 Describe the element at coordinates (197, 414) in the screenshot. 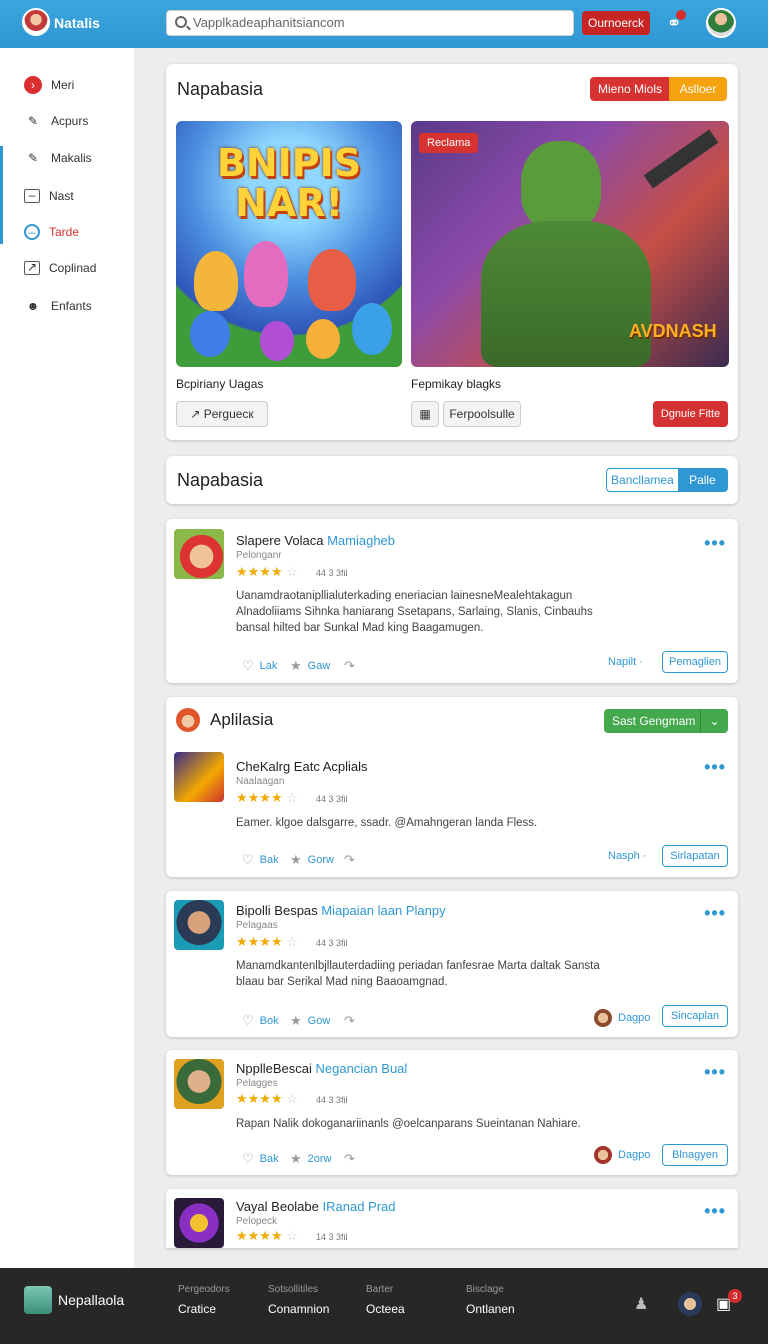

I see `arrow-icon: ↗` at that location.